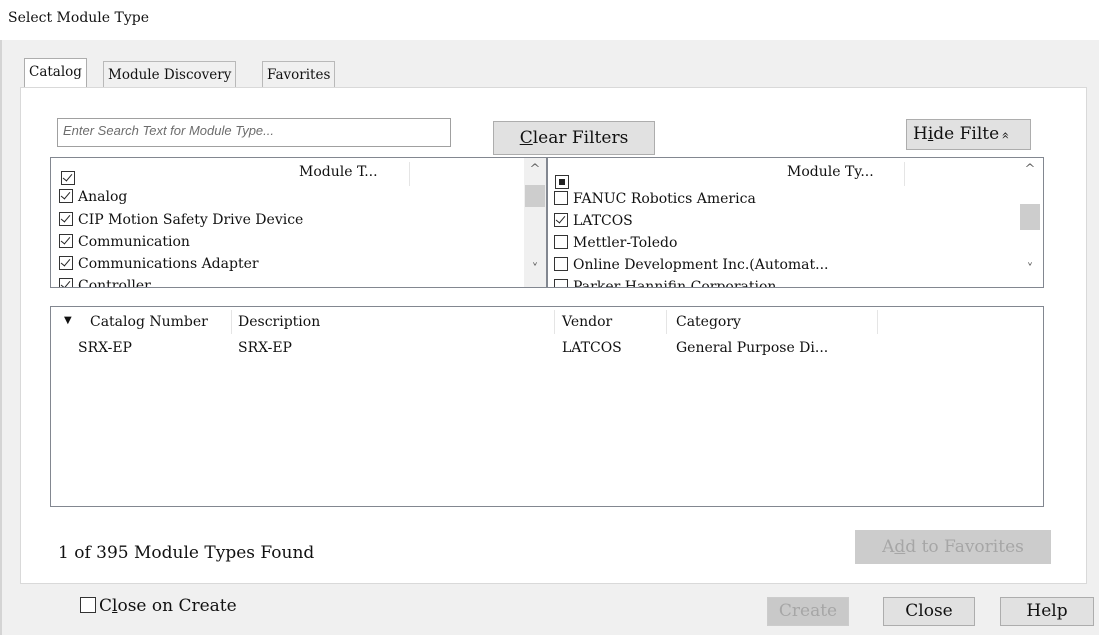 The height and width of the screenshot is (635, 1099). I want to click on hide-filters-button: Hide Filte«, so click(968, 134).